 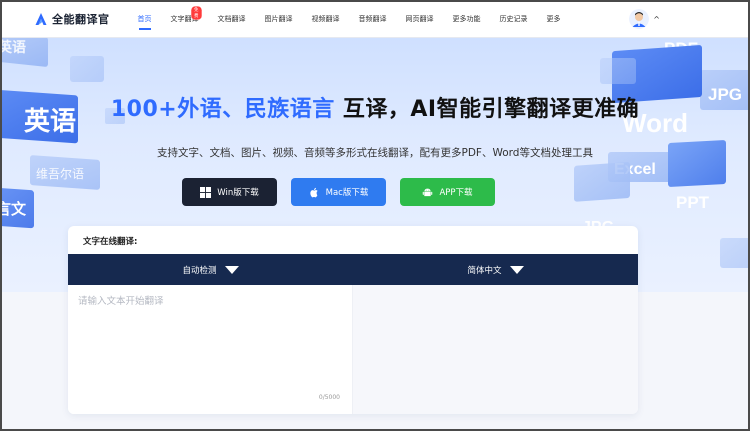 I want to click on hero-title-highlight: 100+外语、民族语言, so click(x=222, y=109).